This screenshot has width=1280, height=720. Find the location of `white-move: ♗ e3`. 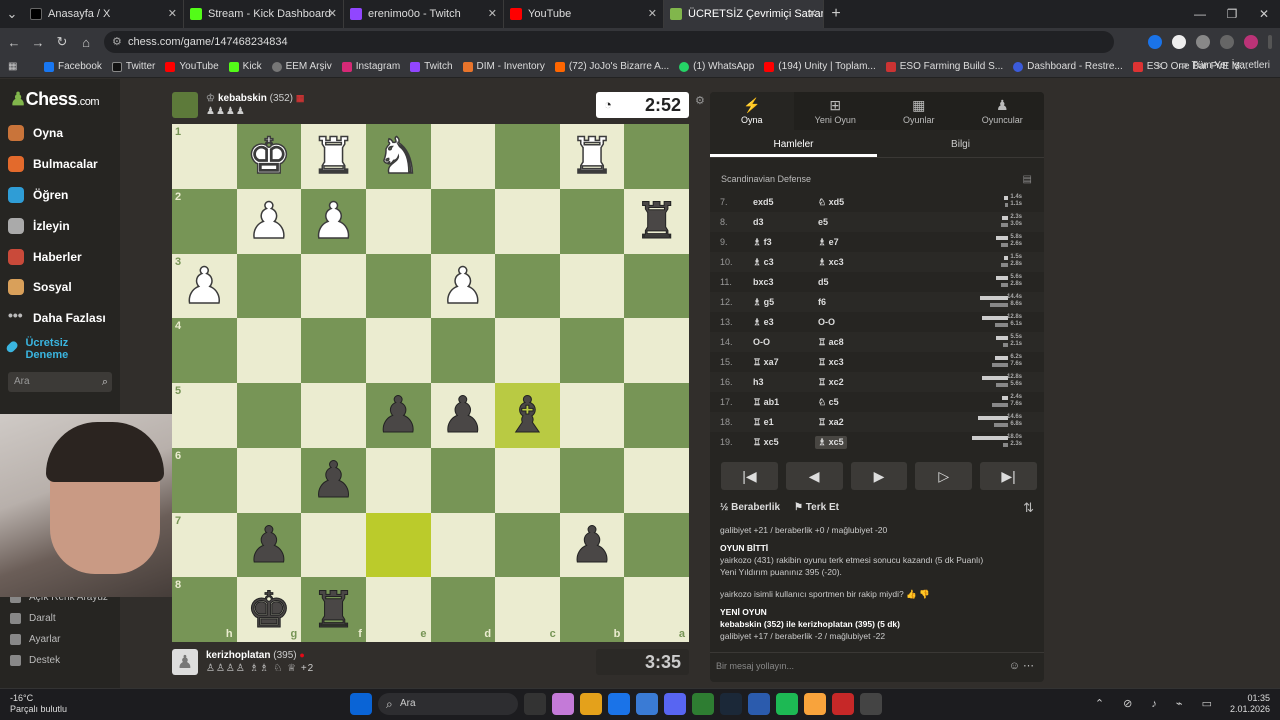

white-move: ♗ e3 is located at coordinates (763, 322).